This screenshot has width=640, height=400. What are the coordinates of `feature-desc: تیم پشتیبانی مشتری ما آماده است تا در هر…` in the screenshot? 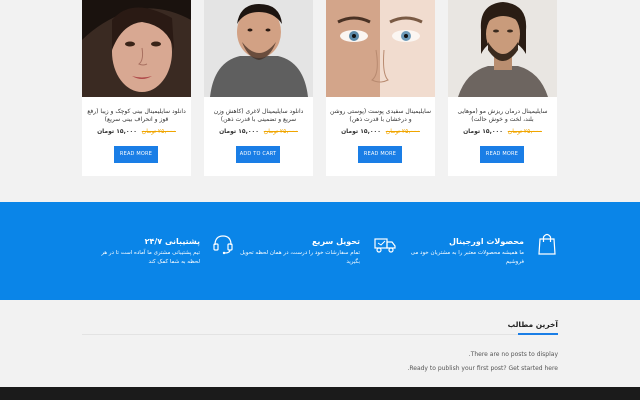 It's located at (150, 257).